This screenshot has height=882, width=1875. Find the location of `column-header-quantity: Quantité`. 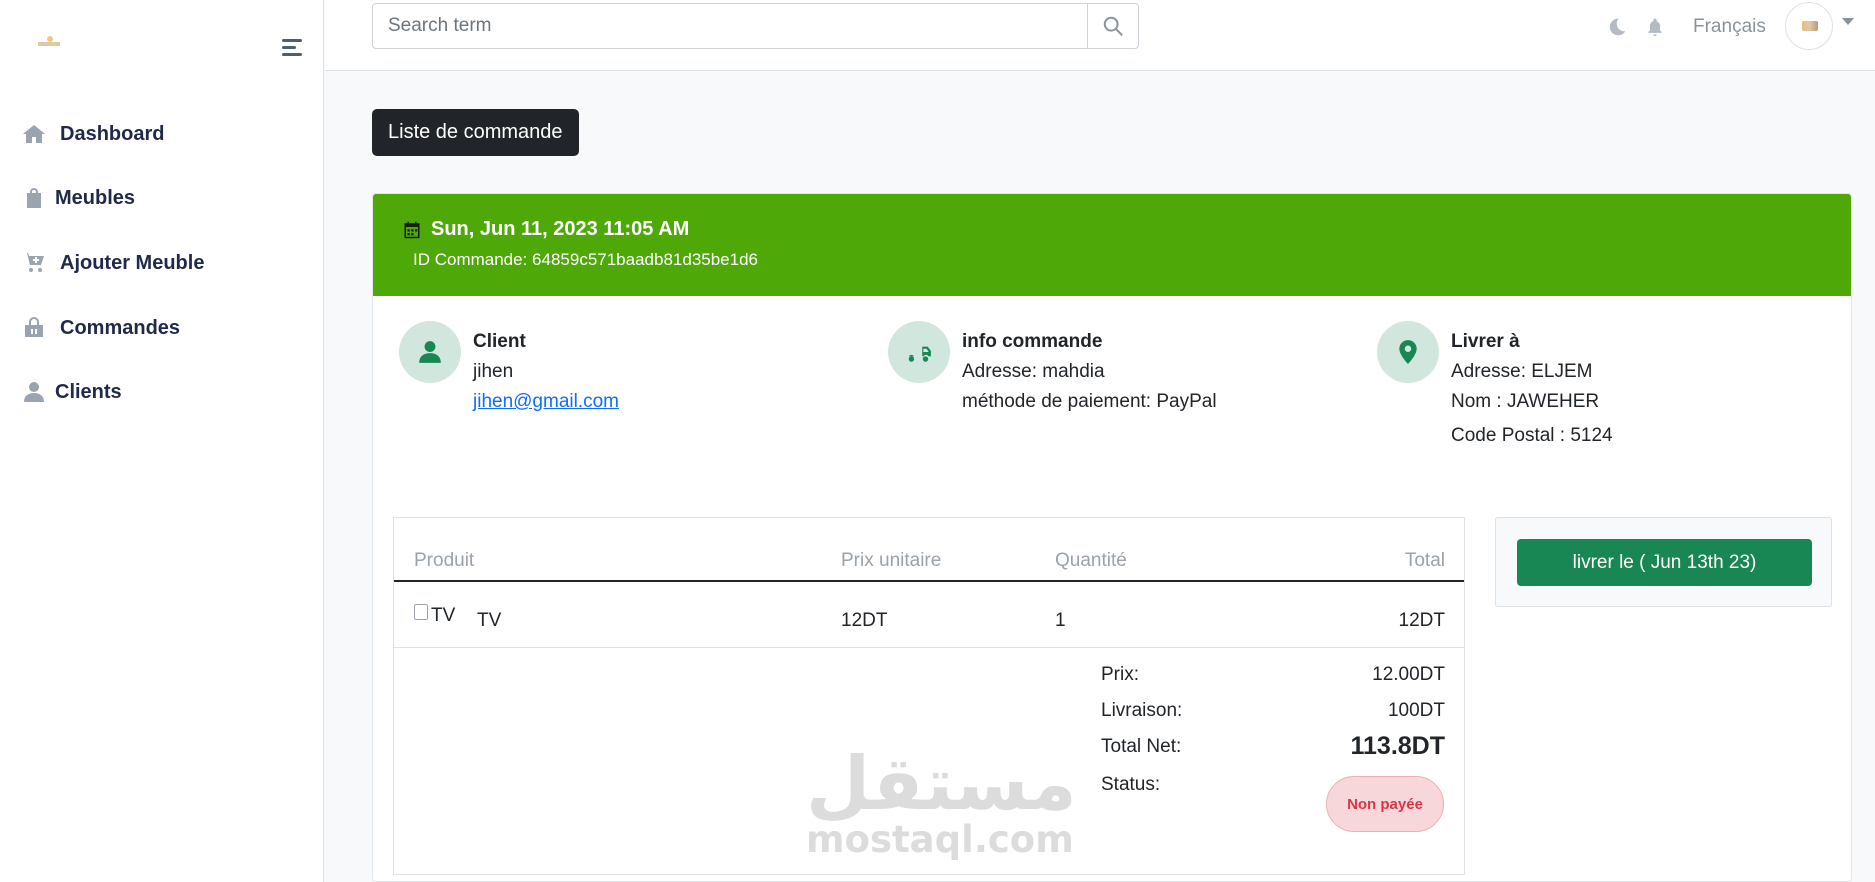

column-header-quantity: Quantité is located at coordinates (1091, 560).